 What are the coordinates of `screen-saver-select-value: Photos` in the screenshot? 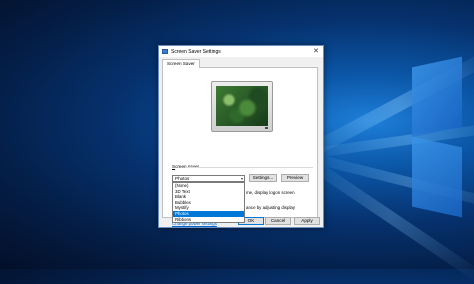 It's located at (182, 178).